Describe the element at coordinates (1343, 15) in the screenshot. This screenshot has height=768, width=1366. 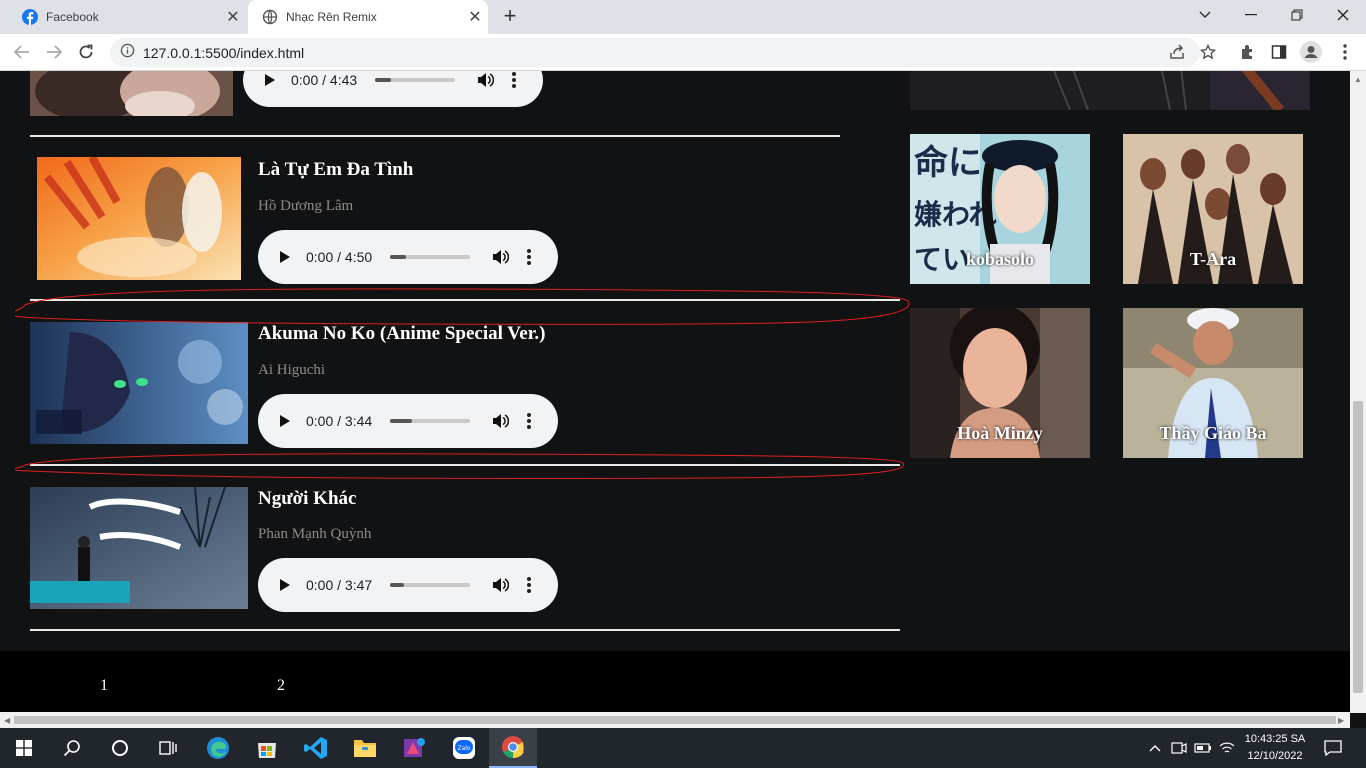
I see `close-window-button` at that location.